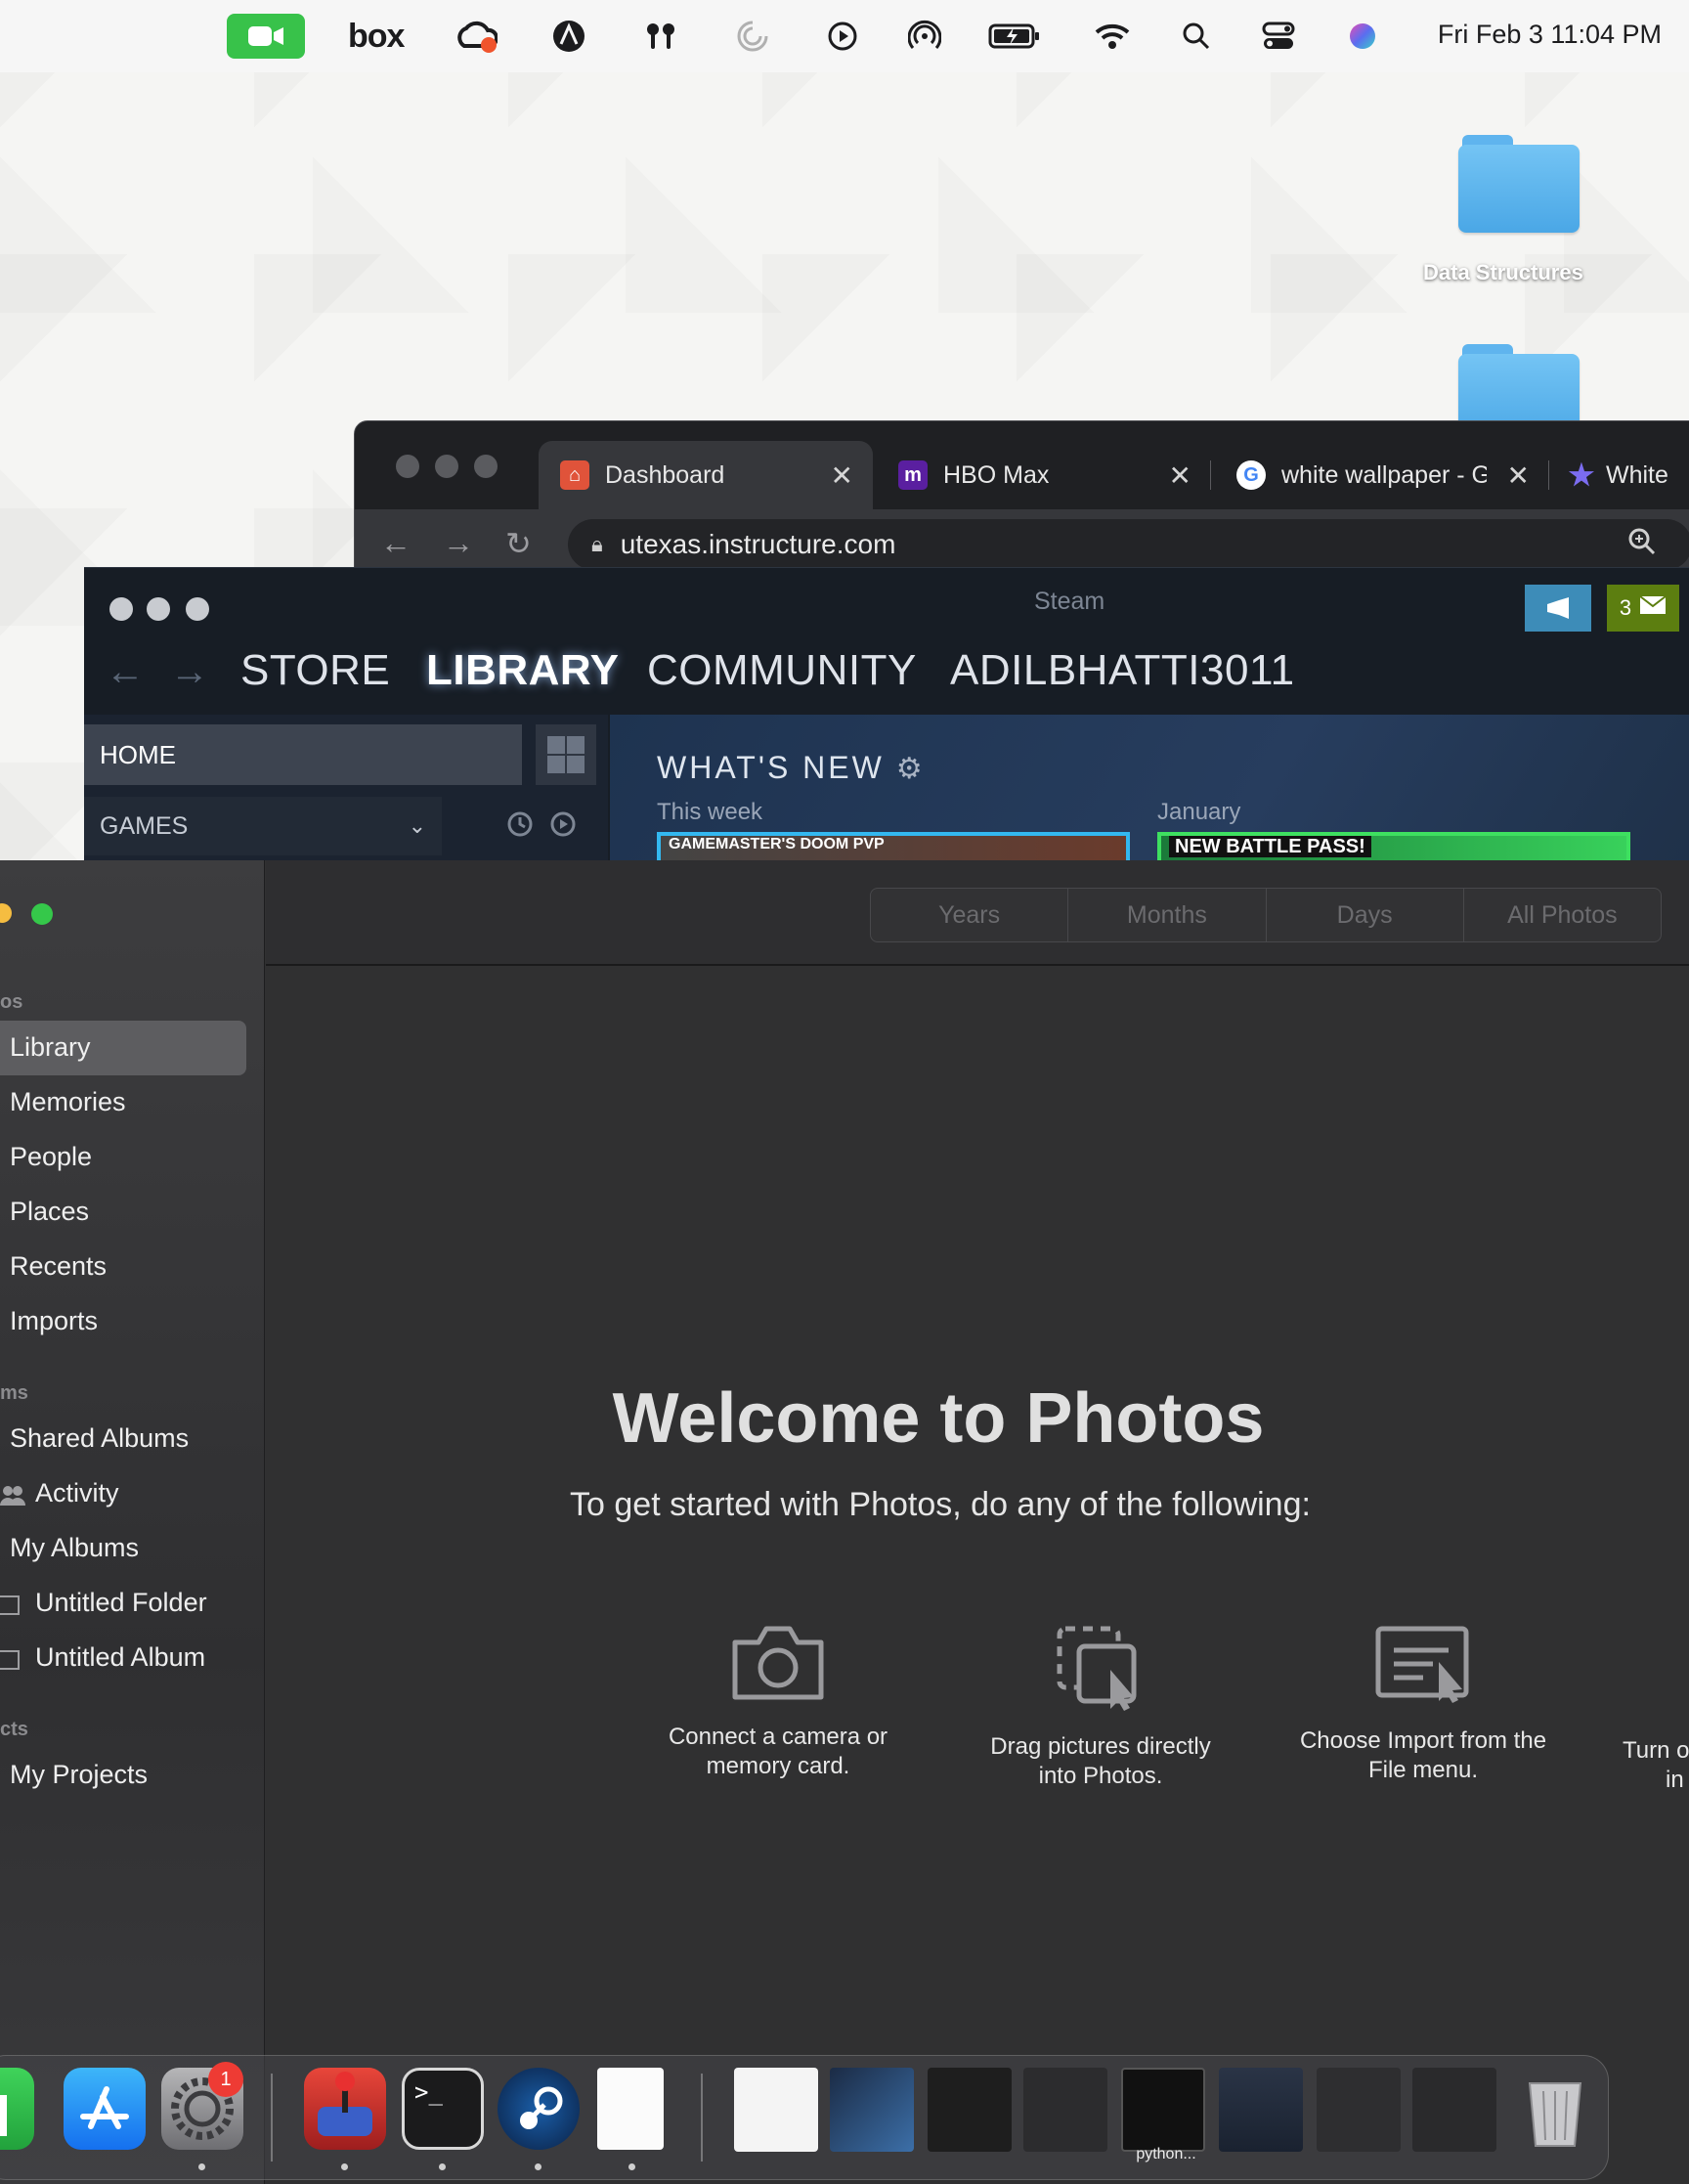 This screenshot has height=2184, width=1689. What do you see at coordinates (99, 1438) in the screenshot?
I see `sidebar-item-shared-albums: Shared Albums` at bounding box center [99, 1438].